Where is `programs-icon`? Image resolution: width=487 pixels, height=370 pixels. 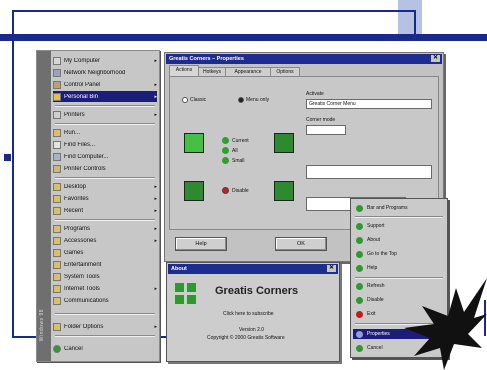 programs-icon is located at coordinates (57, 228).